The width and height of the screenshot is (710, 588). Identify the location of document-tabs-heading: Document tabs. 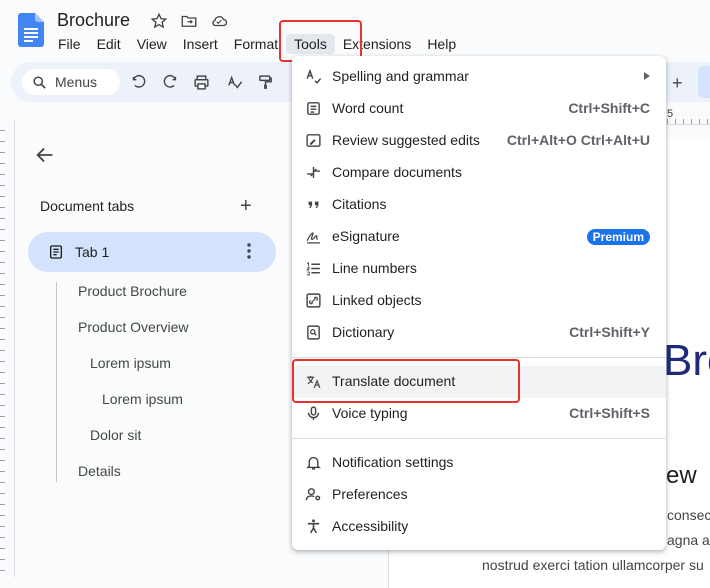
(87, 206).